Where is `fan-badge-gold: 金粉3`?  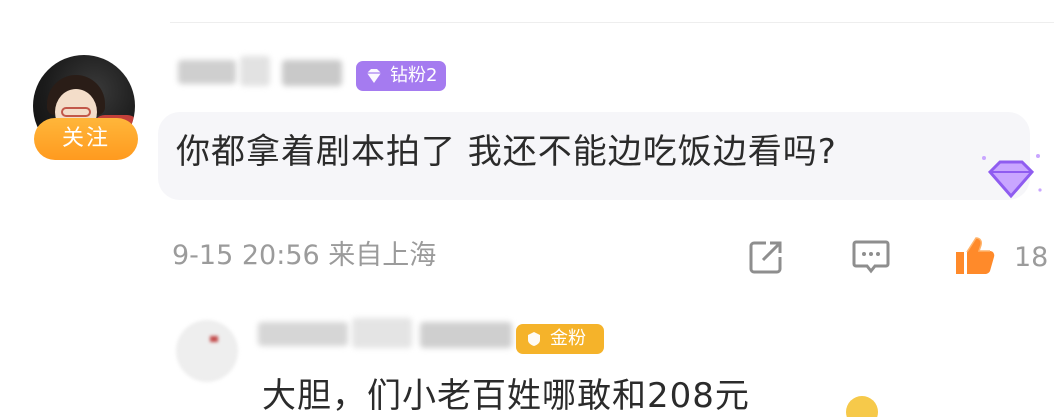 fan-badge-gold: 金粉3 is located at coordinates (560, 351).